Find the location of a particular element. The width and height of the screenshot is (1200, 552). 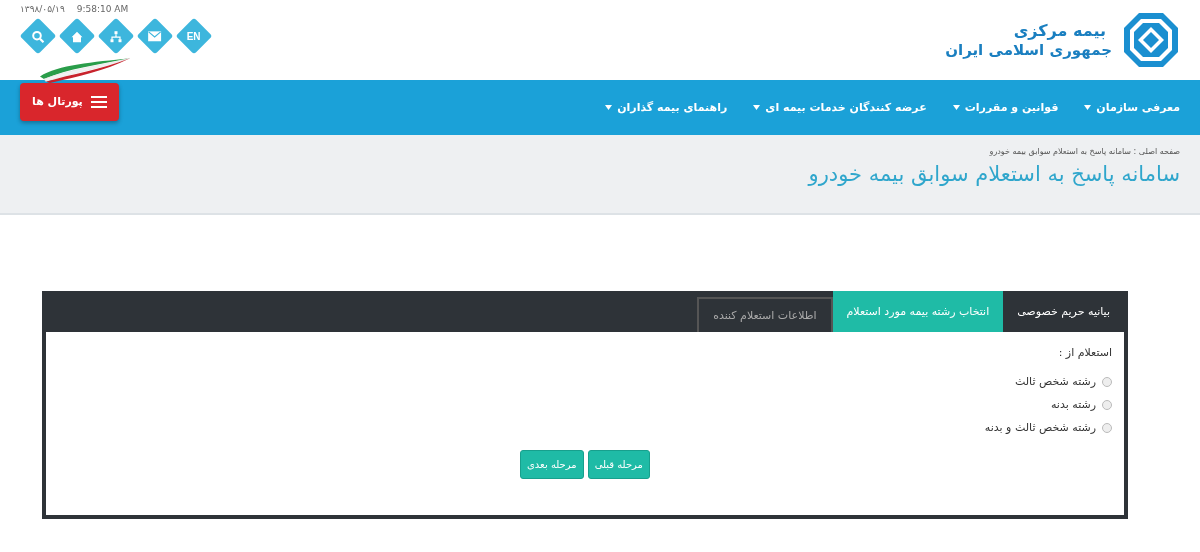

wizard-tab: انتخاب رشته بیمه مورد استعلام is located at coordinates (918, 311).